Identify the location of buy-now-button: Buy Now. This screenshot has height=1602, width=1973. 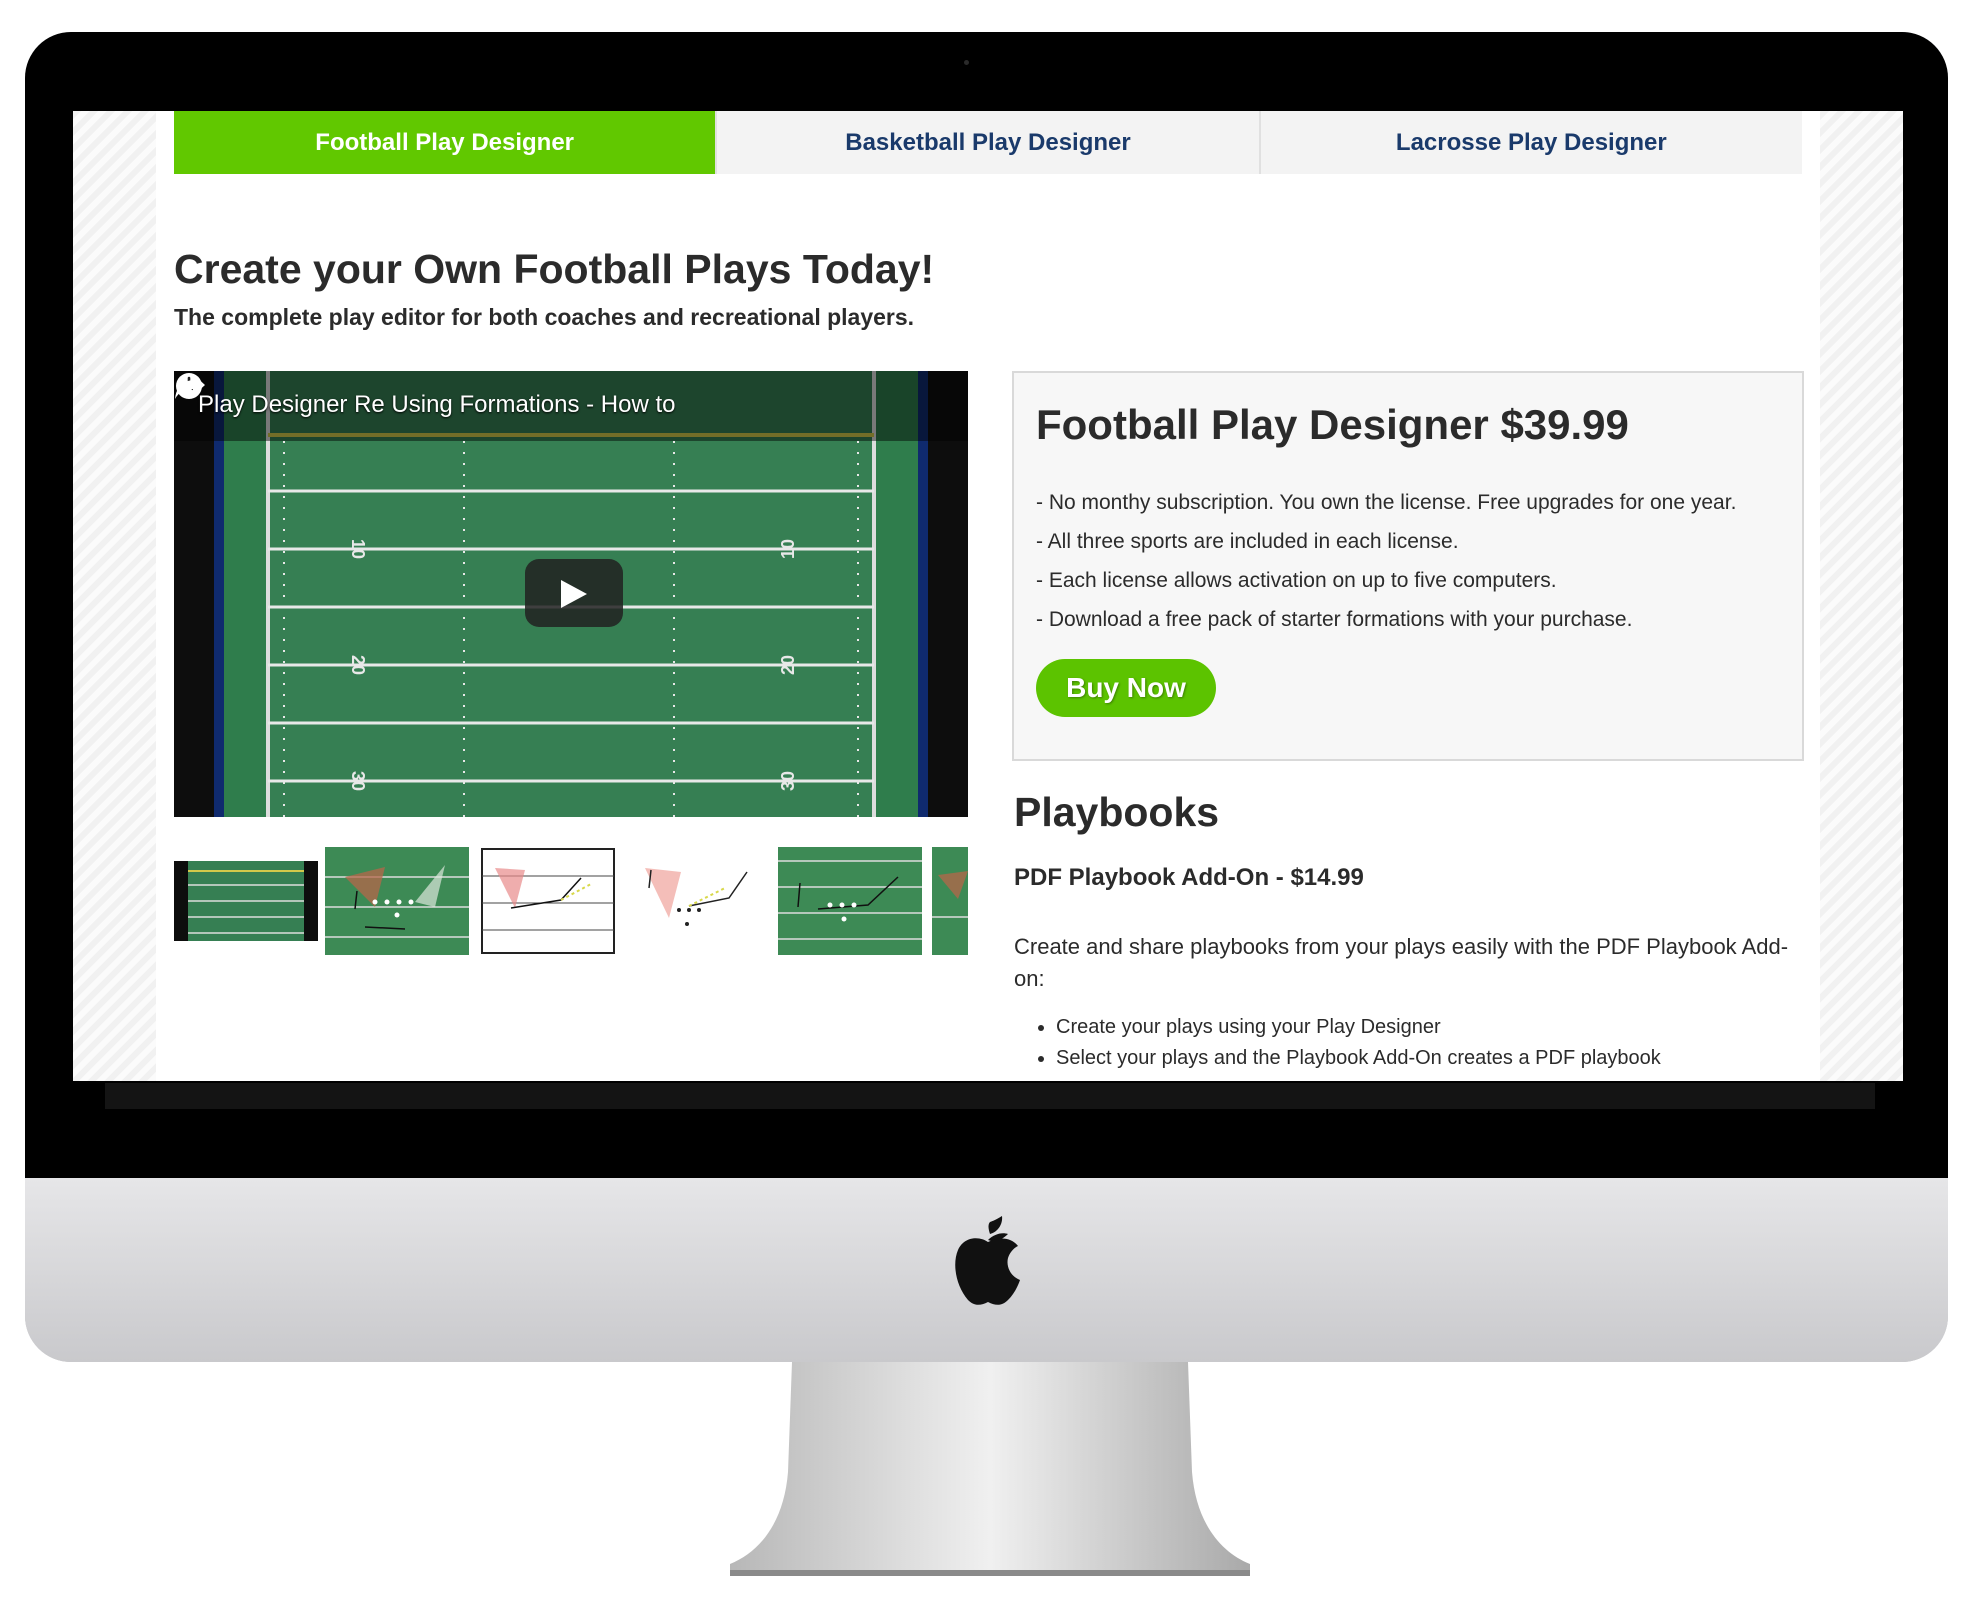
(1126, 688).